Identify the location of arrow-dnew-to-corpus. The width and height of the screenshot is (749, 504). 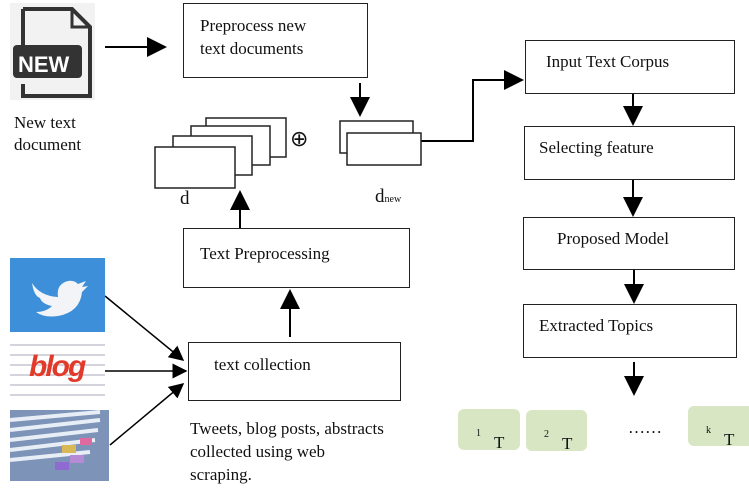
(472, 106).